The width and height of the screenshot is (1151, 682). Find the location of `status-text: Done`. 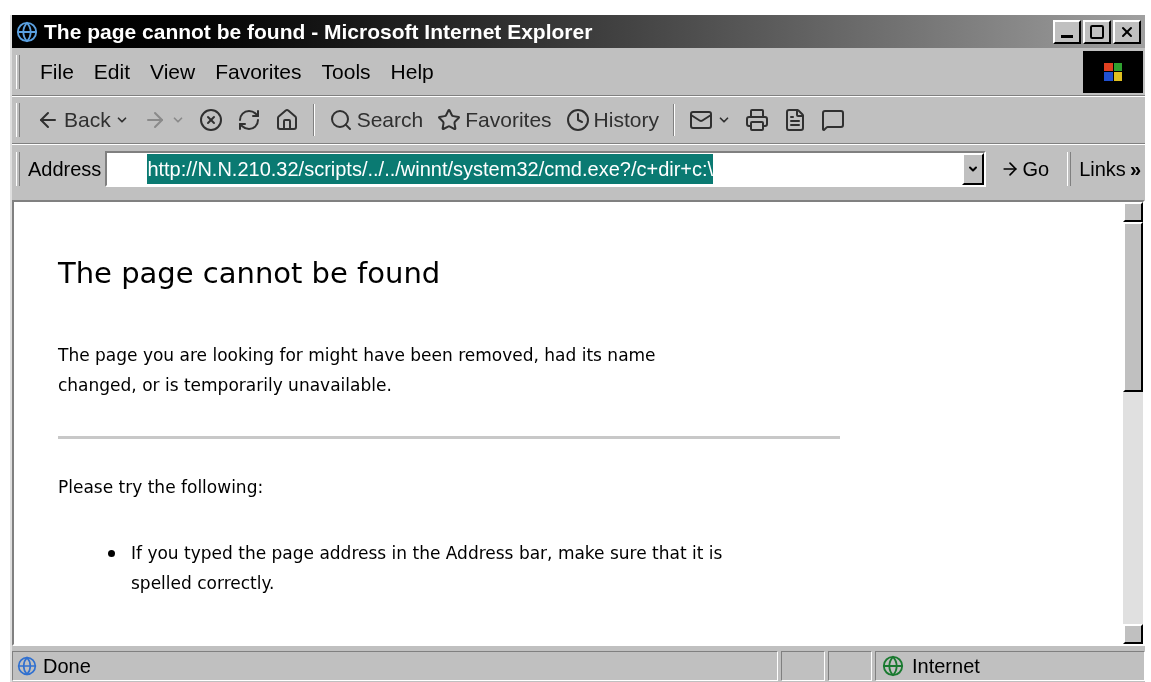

status-text: Done is located at coordinates (67, 666).